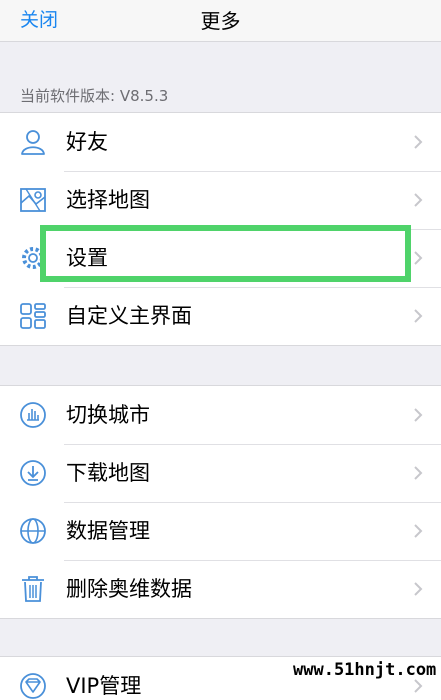 The height and width of the screenshot is (700, 441). Describe the element at coordinates (33, 686) in the screenshot. I see `vip-icon` at that location.